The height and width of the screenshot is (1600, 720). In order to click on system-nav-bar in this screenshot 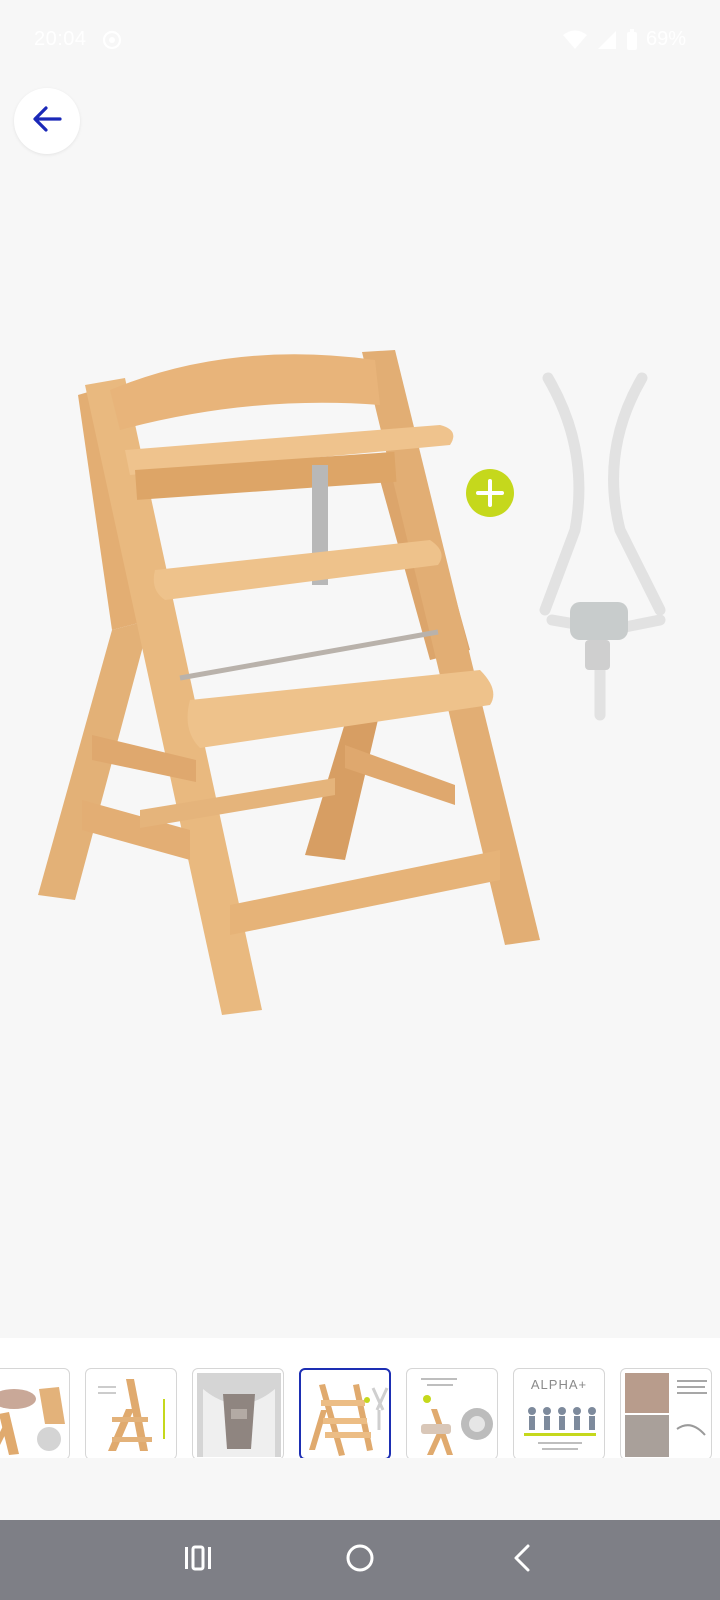, I will do `click(360, 1560)`.